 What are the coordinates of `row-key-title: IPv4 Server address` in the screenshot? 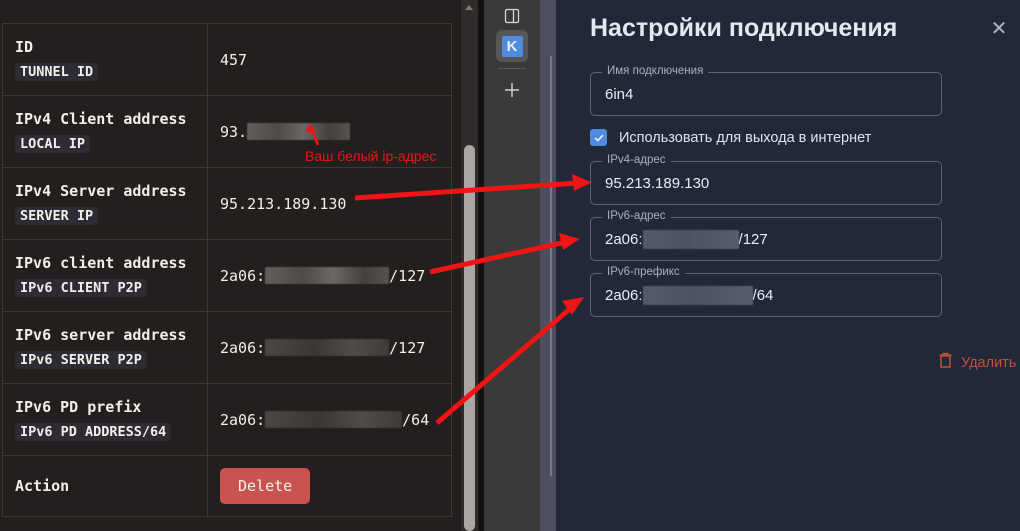 It's located at (101, 191).